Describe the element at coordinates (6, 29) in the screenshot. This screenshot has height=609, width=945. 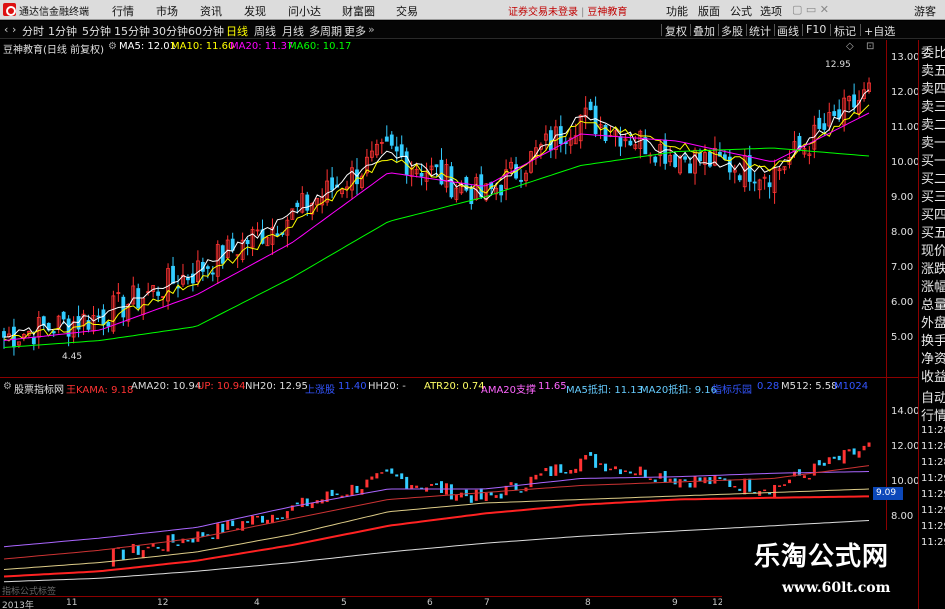
I see `nav-left-icon: ‹` at that location.